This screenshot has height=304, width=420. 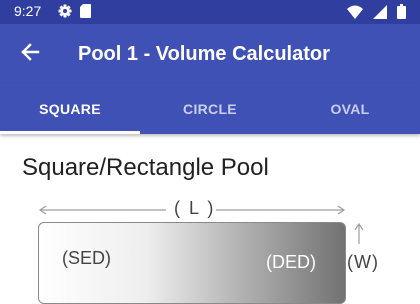 I want to click on signal-icon, so click(x=380, y=14).